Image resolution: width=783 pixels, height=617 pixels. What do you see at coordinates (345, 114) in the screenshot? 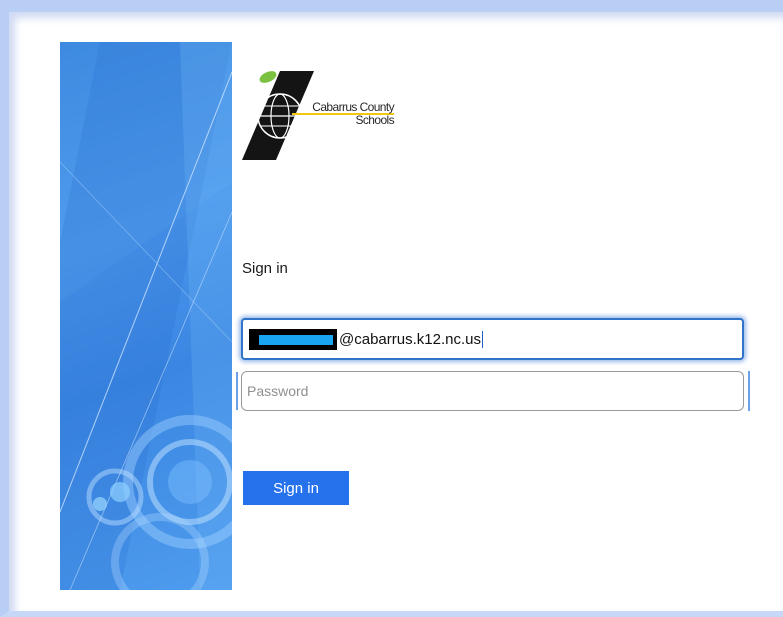
I see `logo-wordmark: Cabarrus County Schools` at bounding box center [345, 114].